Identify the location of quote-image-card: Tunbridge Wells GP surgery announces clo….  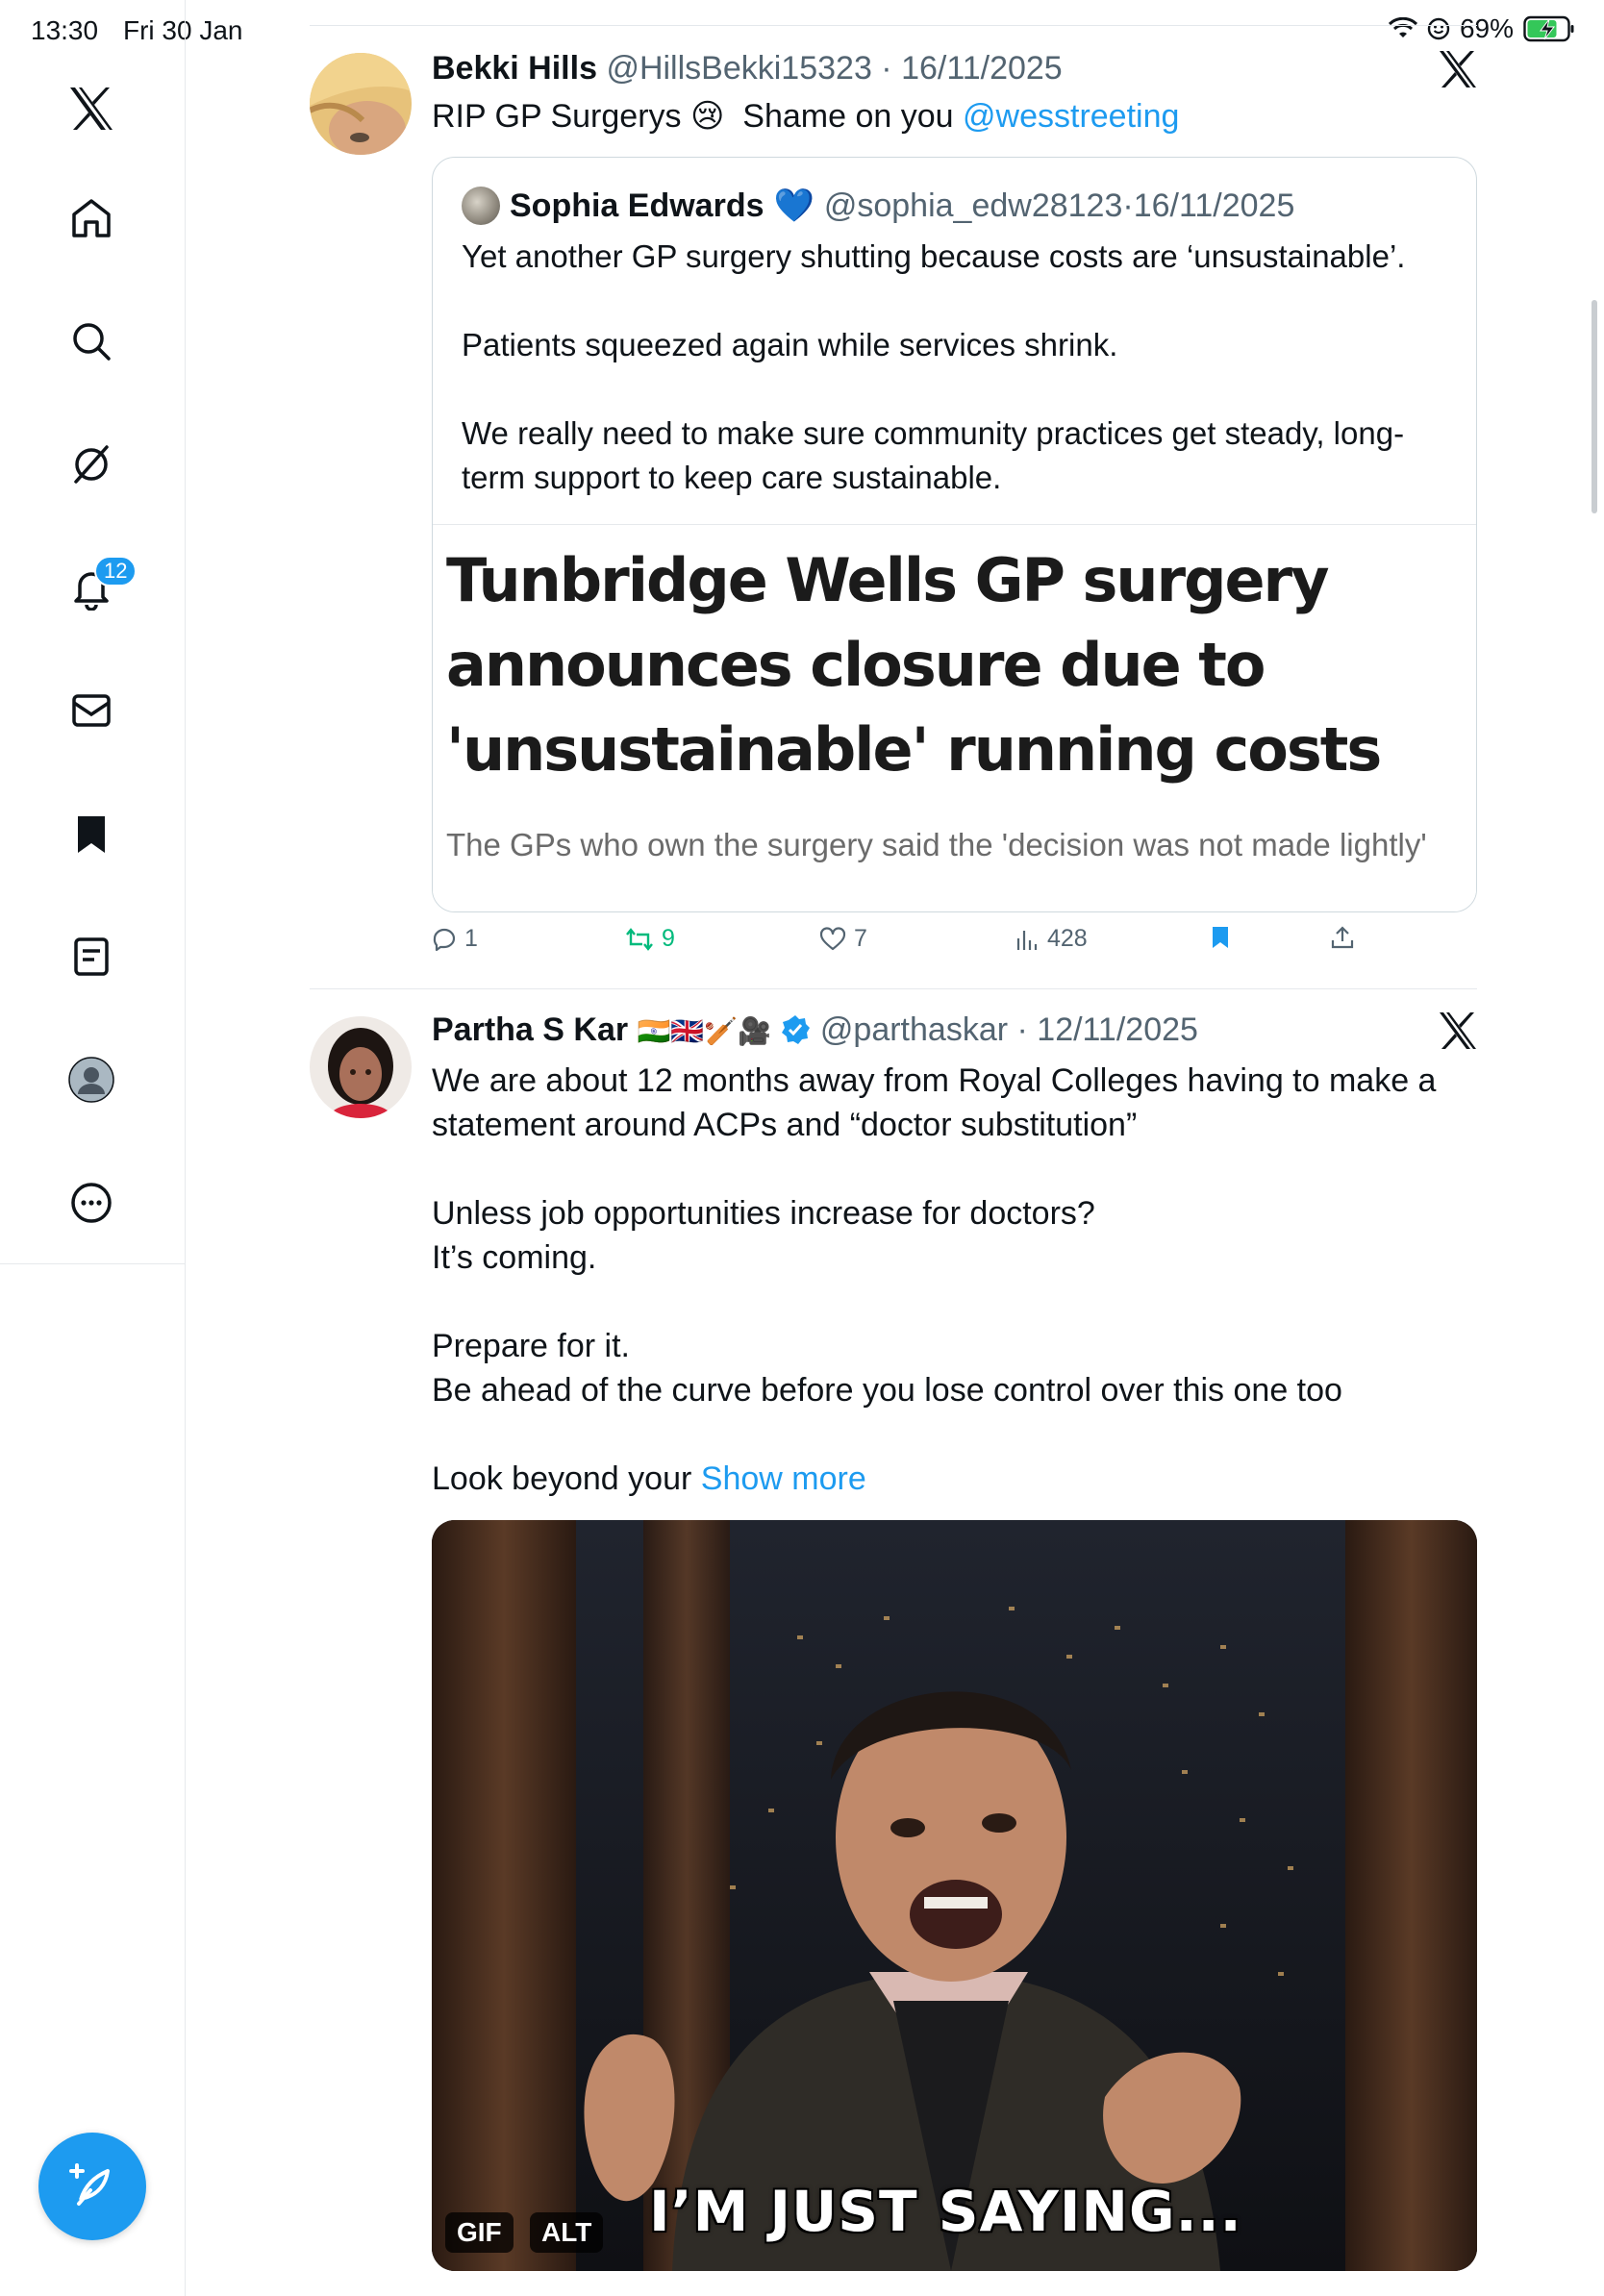
(954, 718).